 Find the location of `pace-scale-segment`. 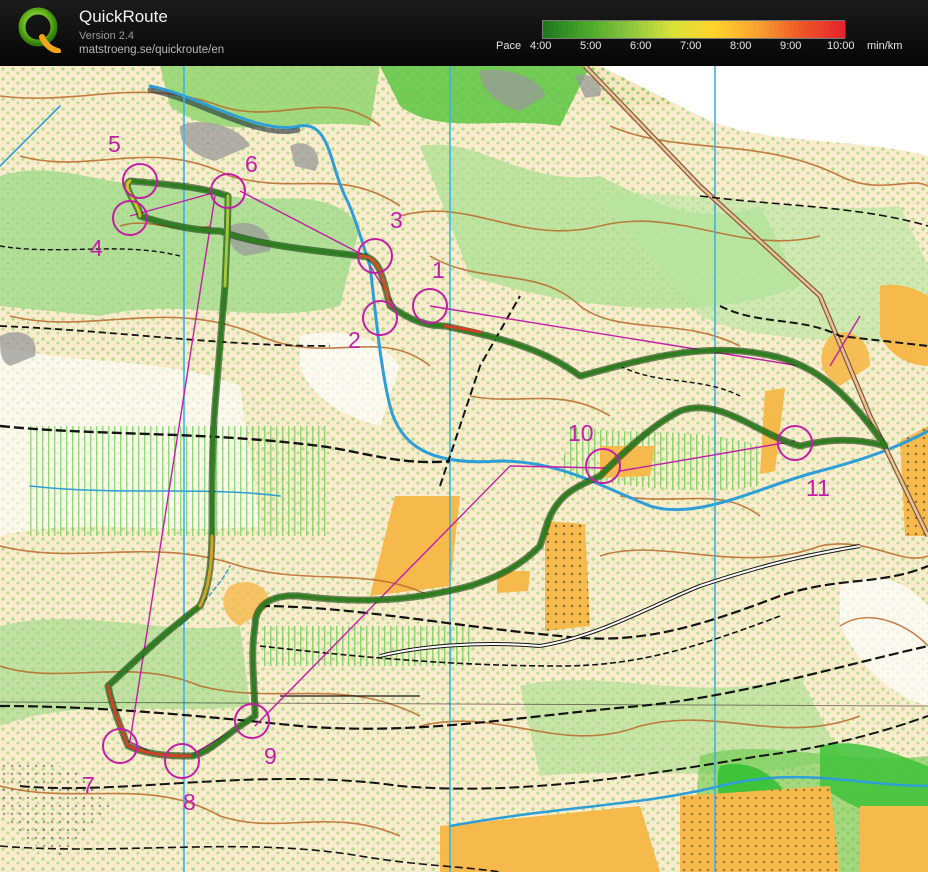

pace-scale-segment is located at coordinates (842, 29).